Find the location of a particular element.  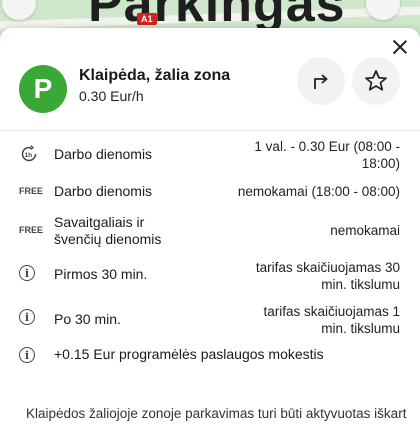

tariff-value-line: 1 val. - 0.30 Eur (08:00 - is located at coordinates (327, 146).